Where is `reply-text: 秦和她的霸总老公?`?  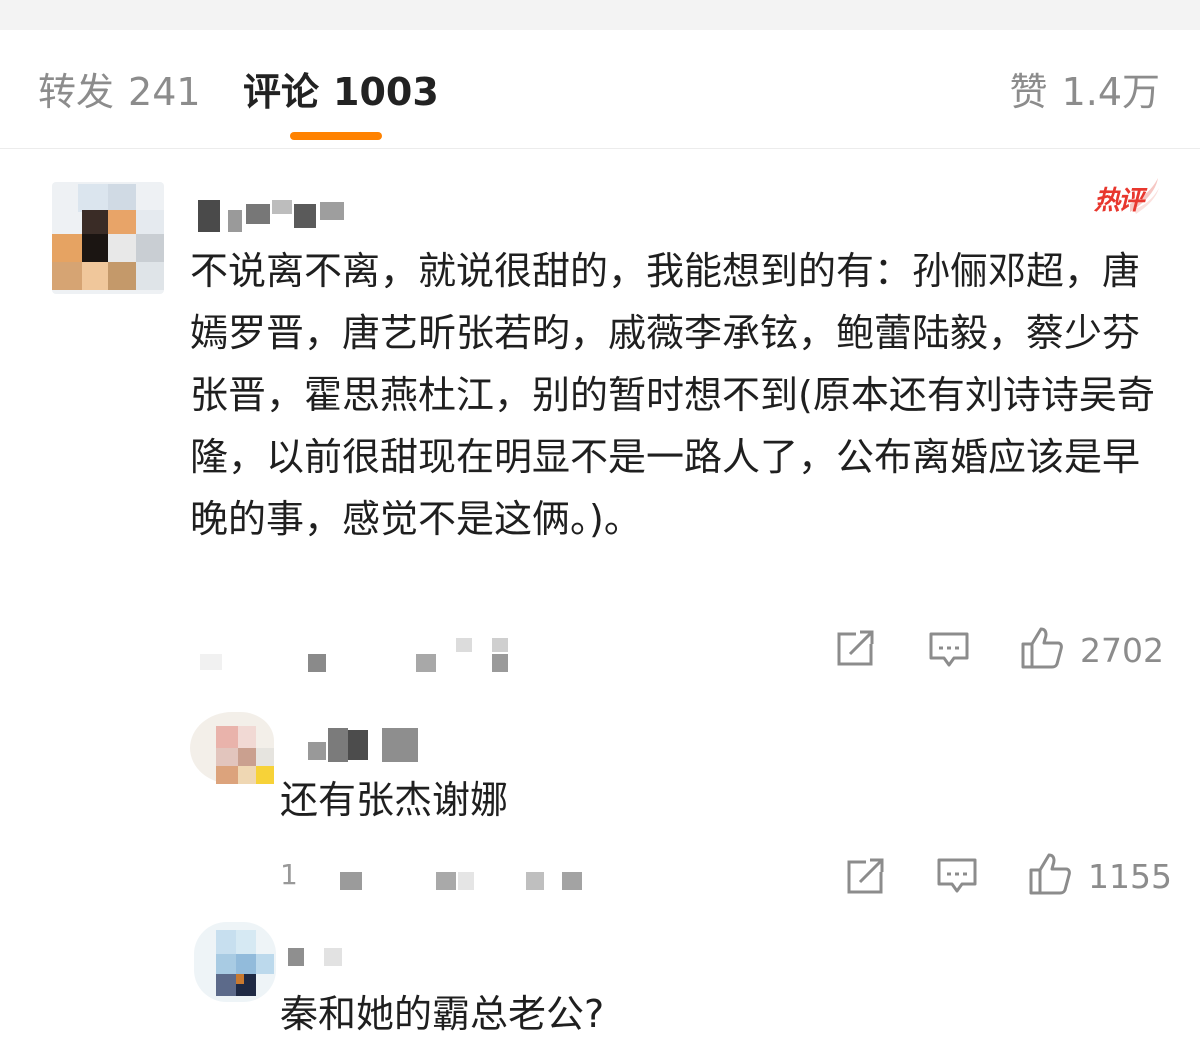 reply-text: 秦和她的霸总老公? is located at coordinates (442, 1014).